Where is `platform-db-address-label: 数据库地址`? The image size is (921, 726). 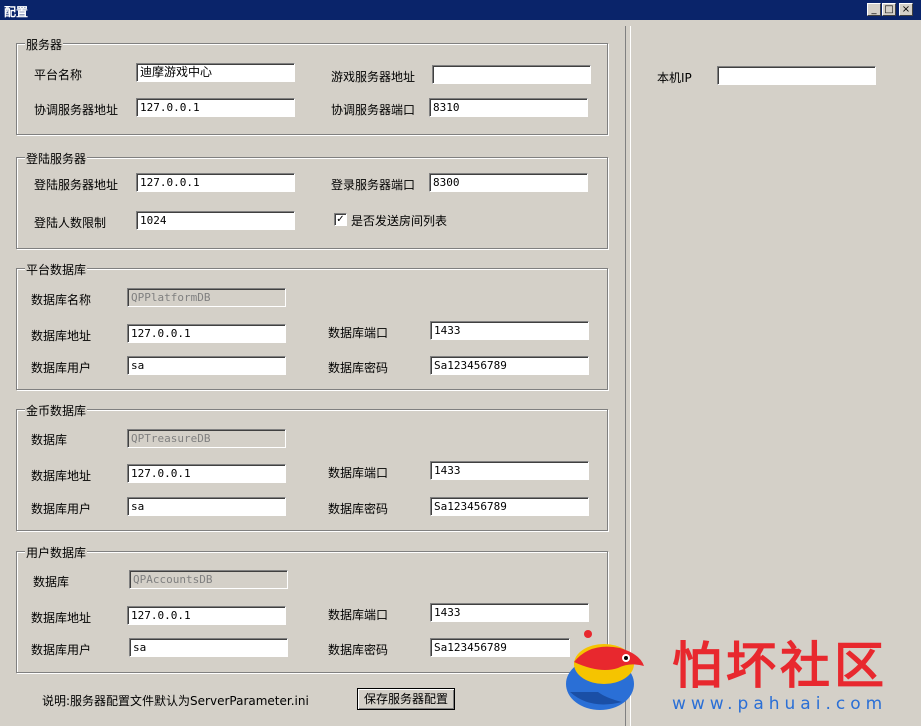
platform-db-address-label: 数据库地址 is located at coordinates (61, 336).